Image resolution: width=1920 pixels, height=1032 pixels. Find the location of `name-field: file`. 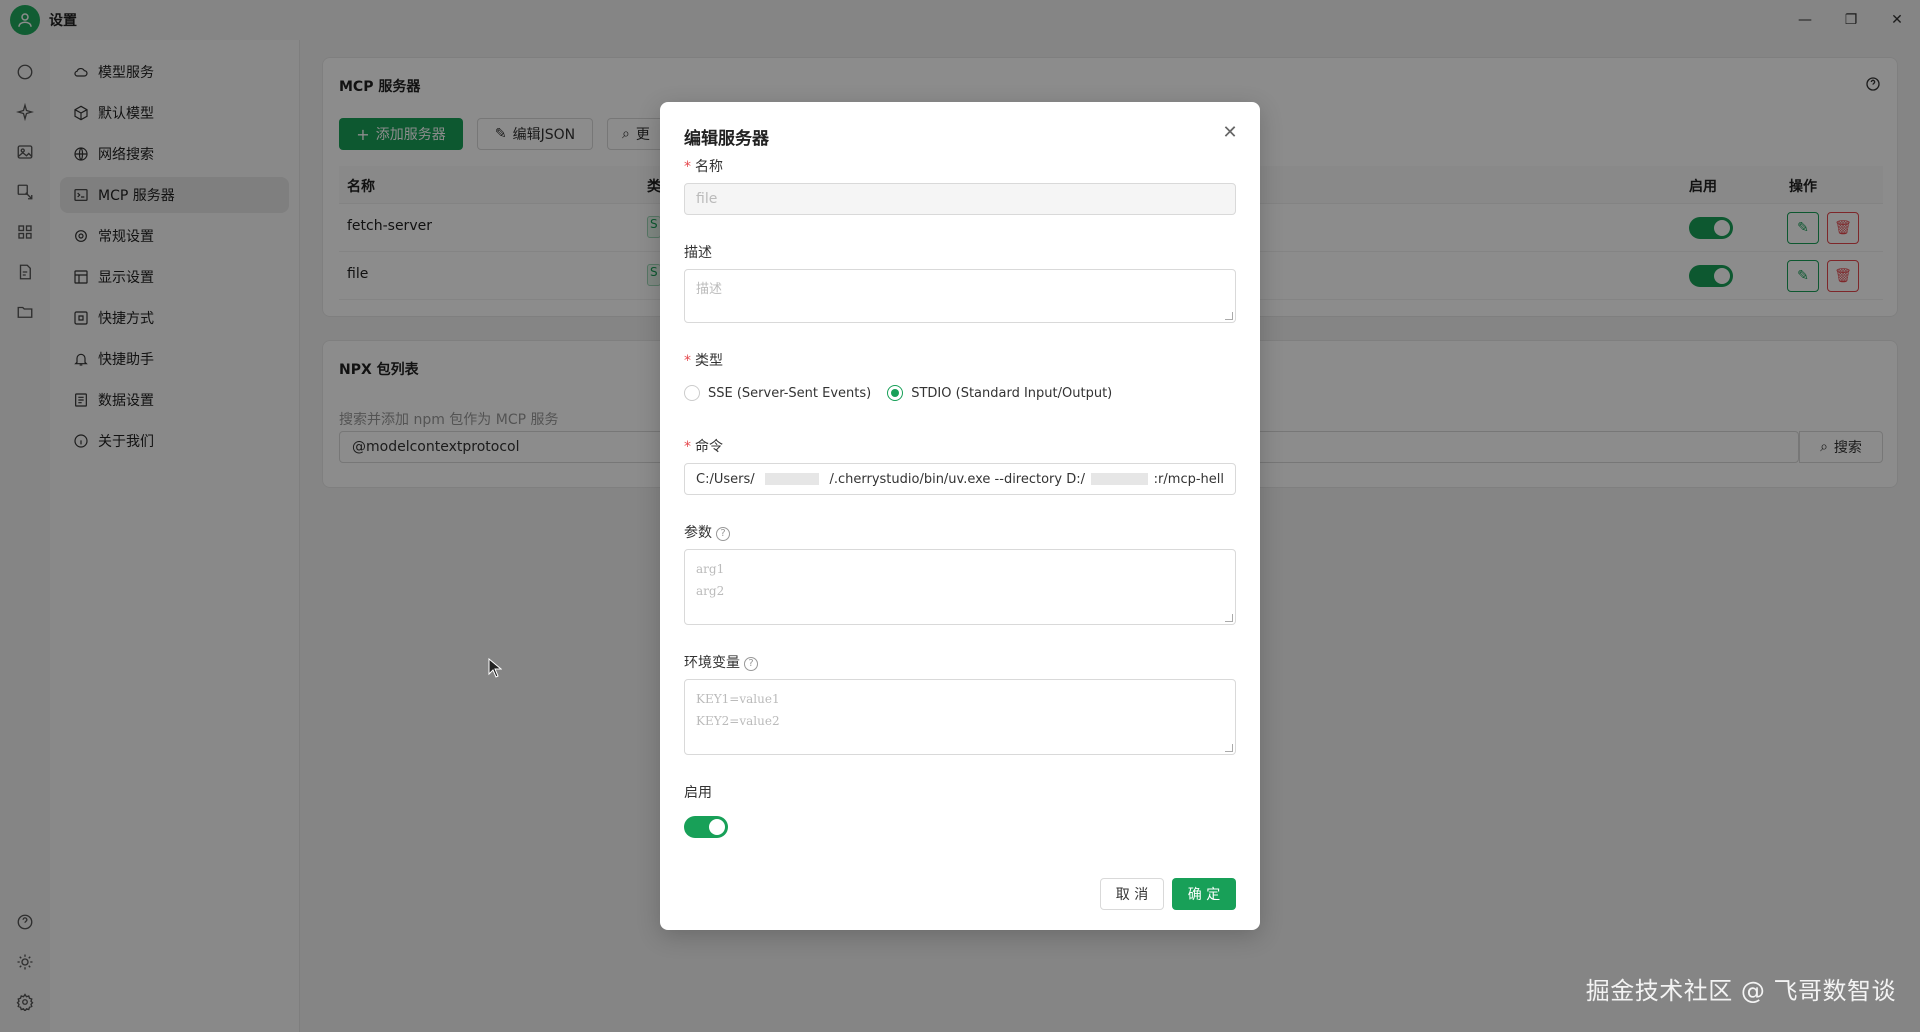

name-field: file is located at coordinates (960, 199).